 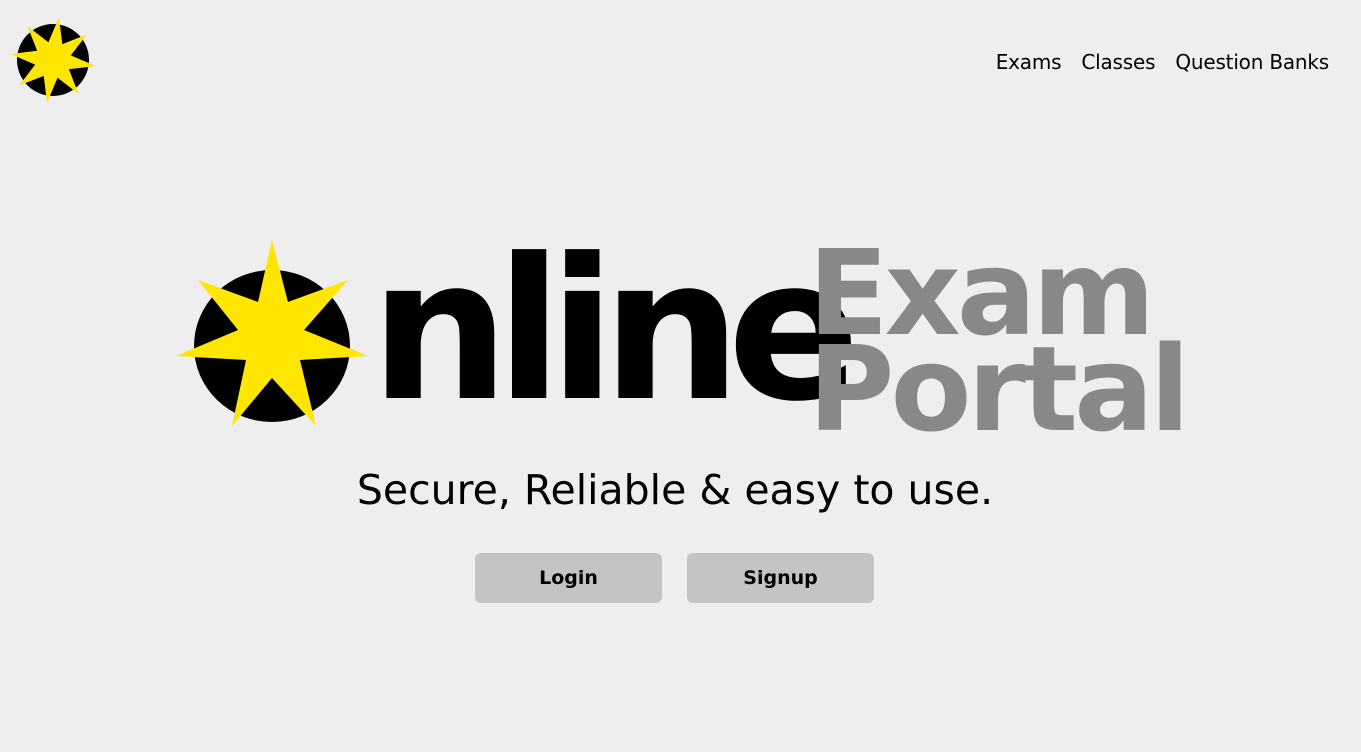 What do you see at coordinates (1252, 62) in the screenshot?
I see `nav-link-question-banks: Question Banks` at bounding box center [1252, 62].